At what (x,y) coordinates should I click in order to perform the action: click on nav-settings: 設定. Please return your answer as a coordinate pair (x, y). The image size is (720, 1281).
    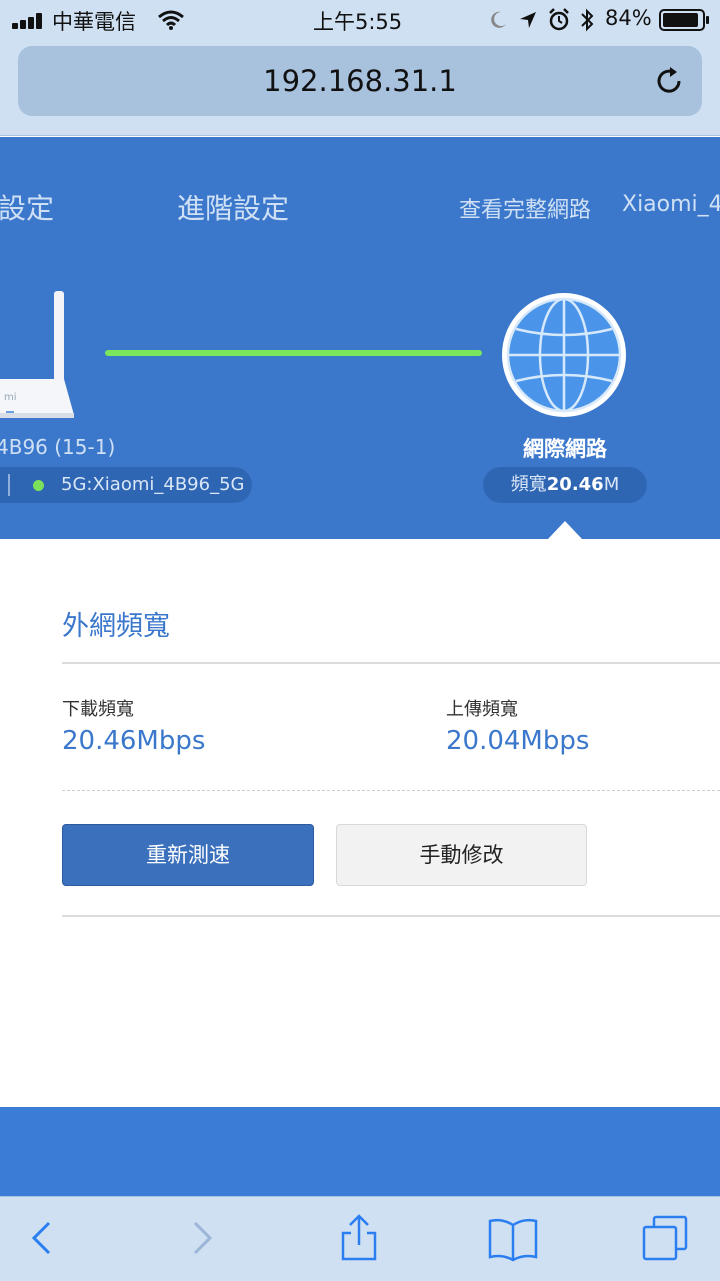
    Looking at the image, I should click on (27, 207).